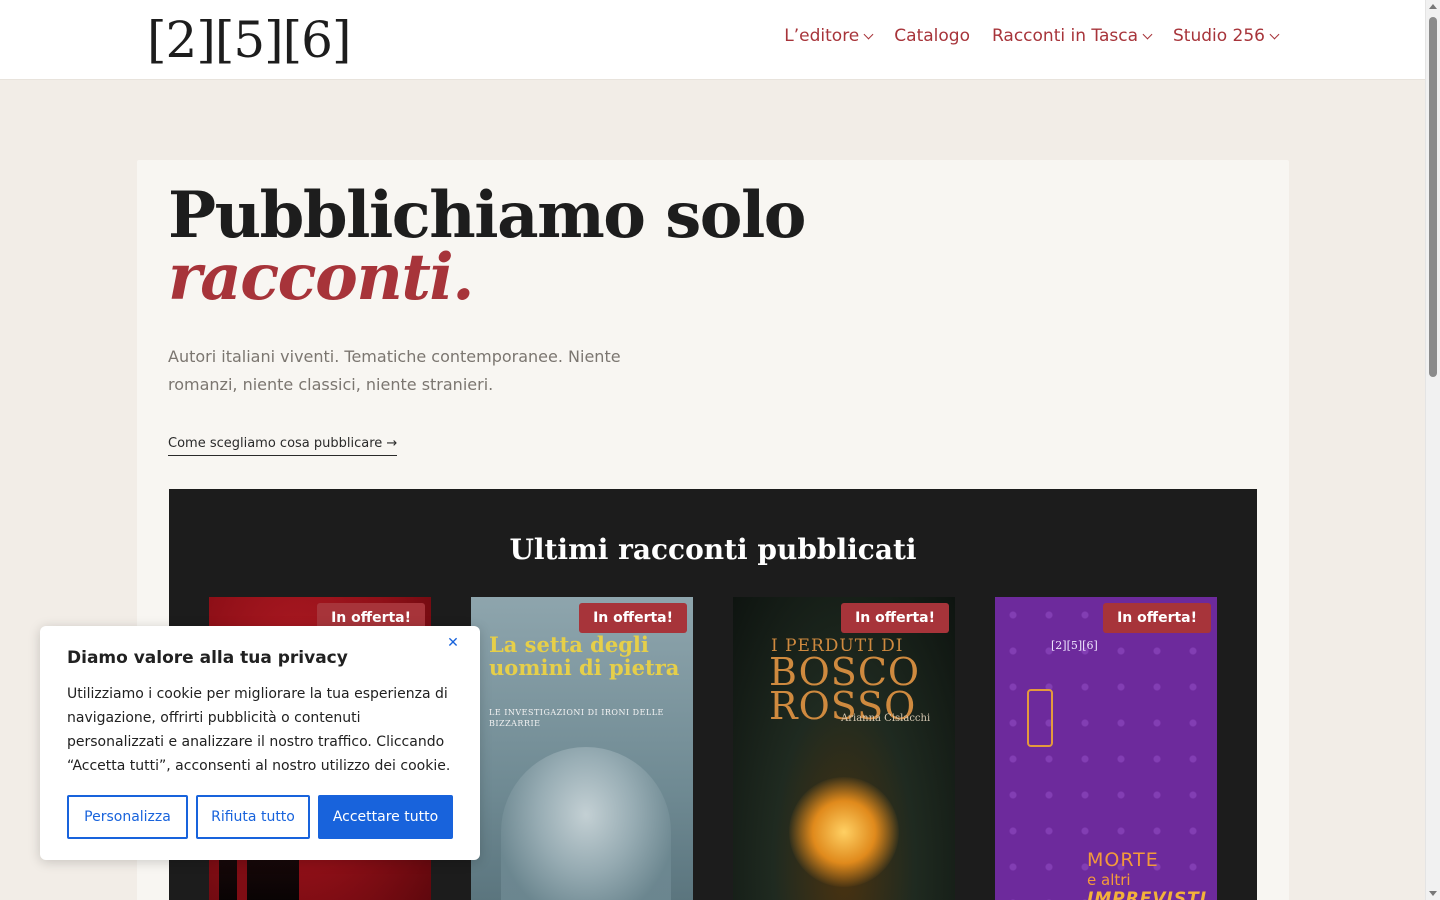 The width and height of the screenshot is (1440, 900). Describe the element at coordinates (1109, 880) in the screenshot. I see `cover-title: e altri` at that location.